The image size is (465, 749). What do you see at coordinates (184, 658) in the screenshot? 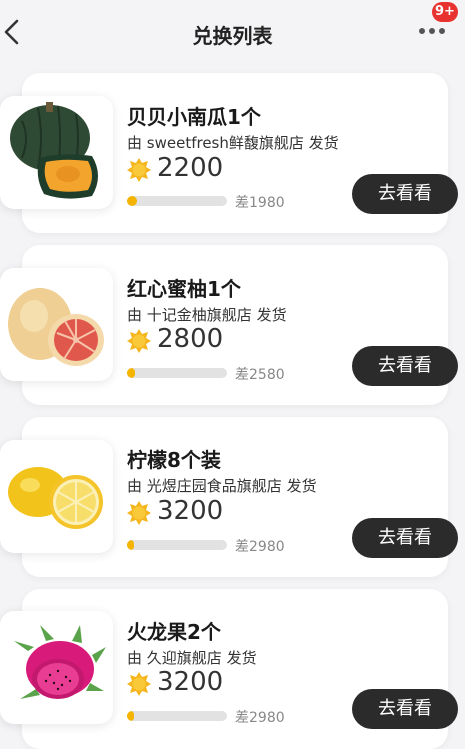
I see `shop-name: 久迎旗舰店` at bounding box center [184, 658].